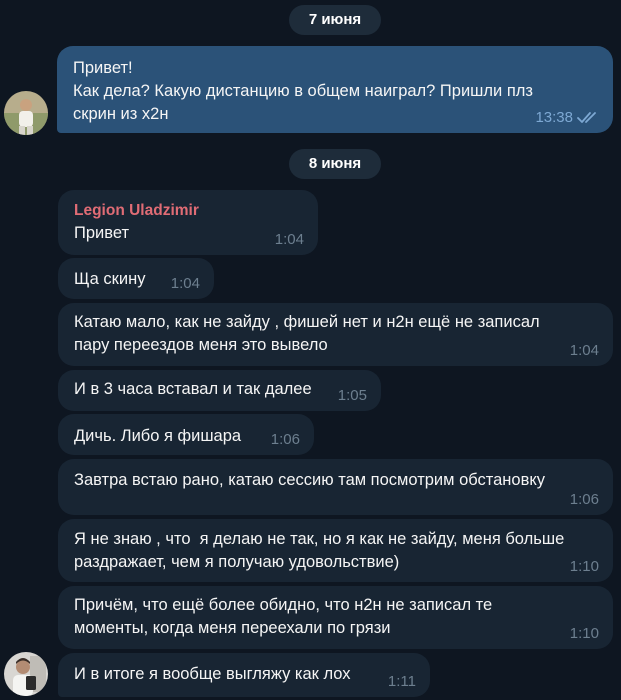  I want to click on message-text: И в 3 часа вставал и так далее, so click(193, 389).